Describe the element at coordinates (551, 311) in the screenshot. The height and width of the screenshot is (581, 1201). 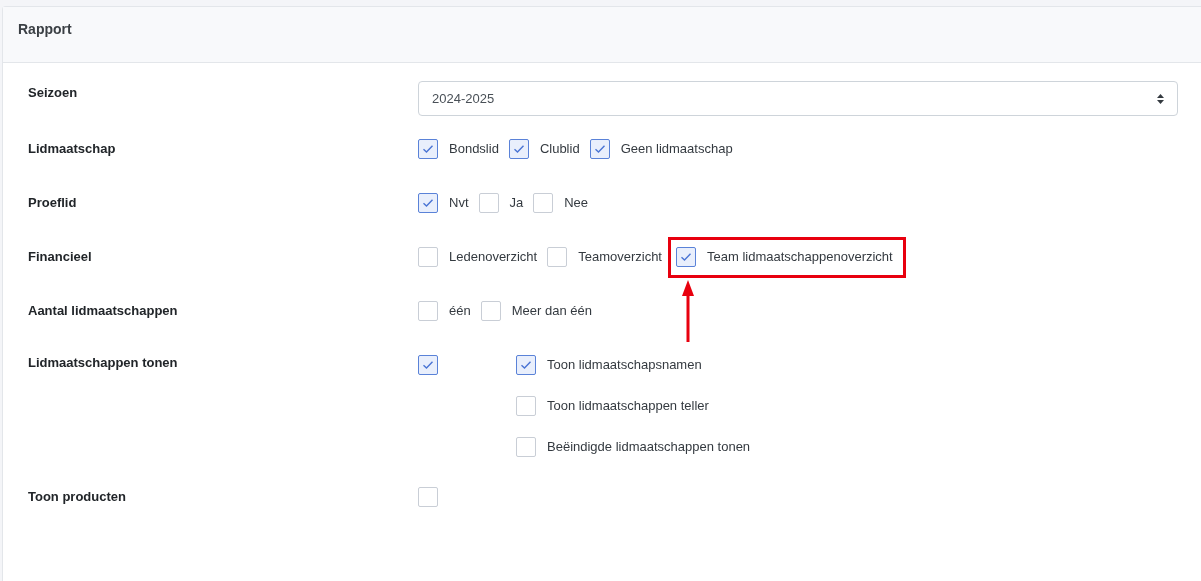
I see `option-label: Meer dan één` at that location.